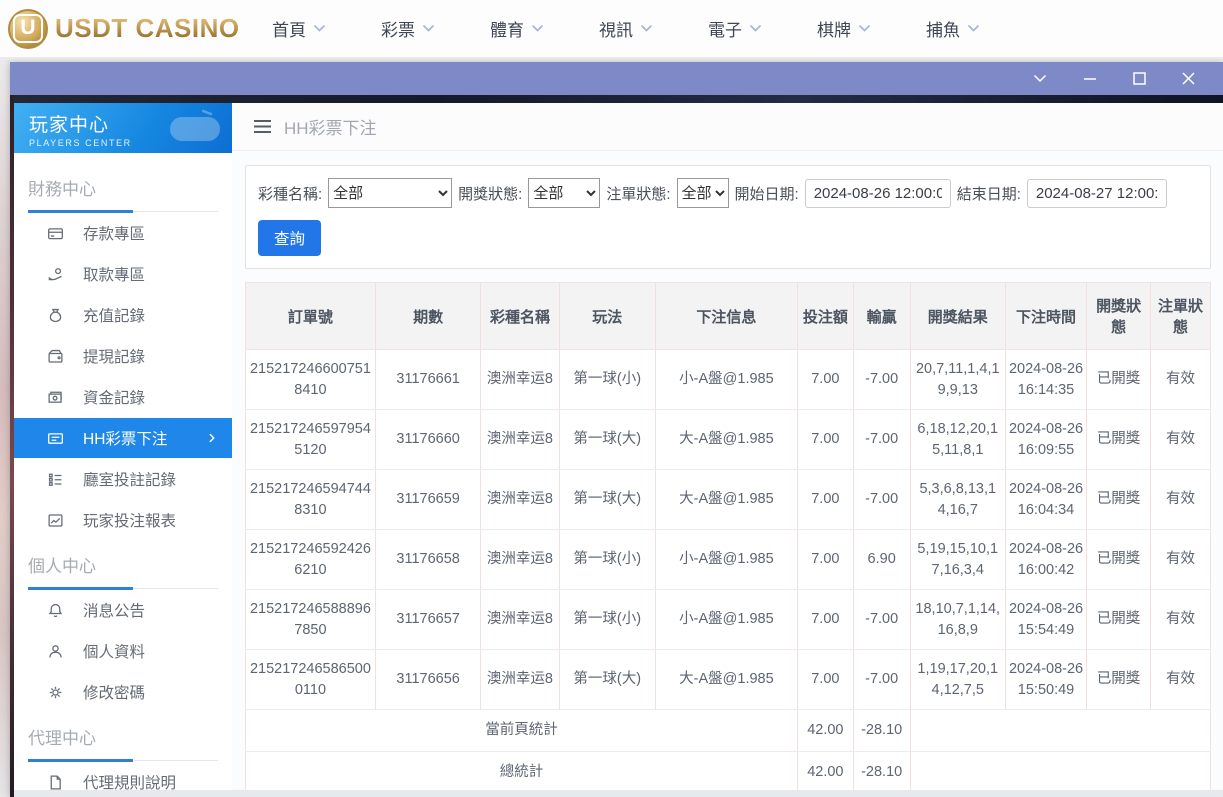 The height and width of the screenshot is (797, 1223). I want to click on draw-status-select: 全部, so click(564, 193).